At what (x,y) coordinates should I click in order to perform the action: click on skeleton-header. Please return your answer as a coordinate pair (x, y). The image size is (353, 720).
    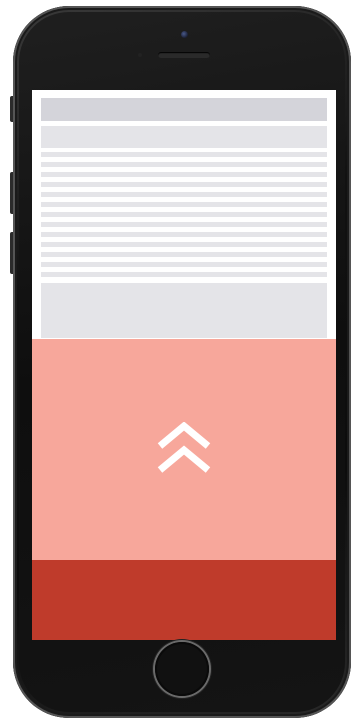
    Looking at the image, I should click on (184, 109).